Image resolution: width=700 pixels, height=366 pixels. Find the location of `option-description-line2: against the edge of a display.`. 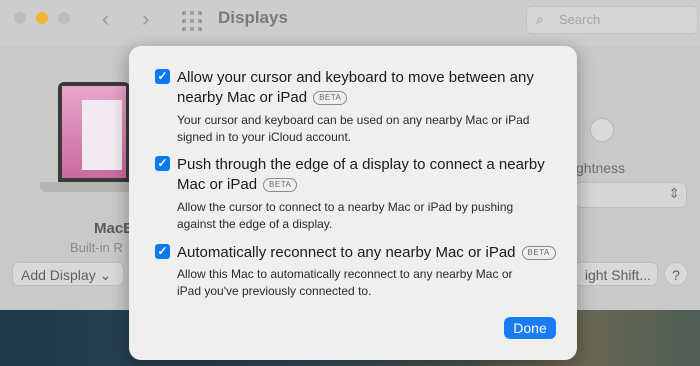

option-description-line2: against the edge of a display. is located at coordinates (255, 224).